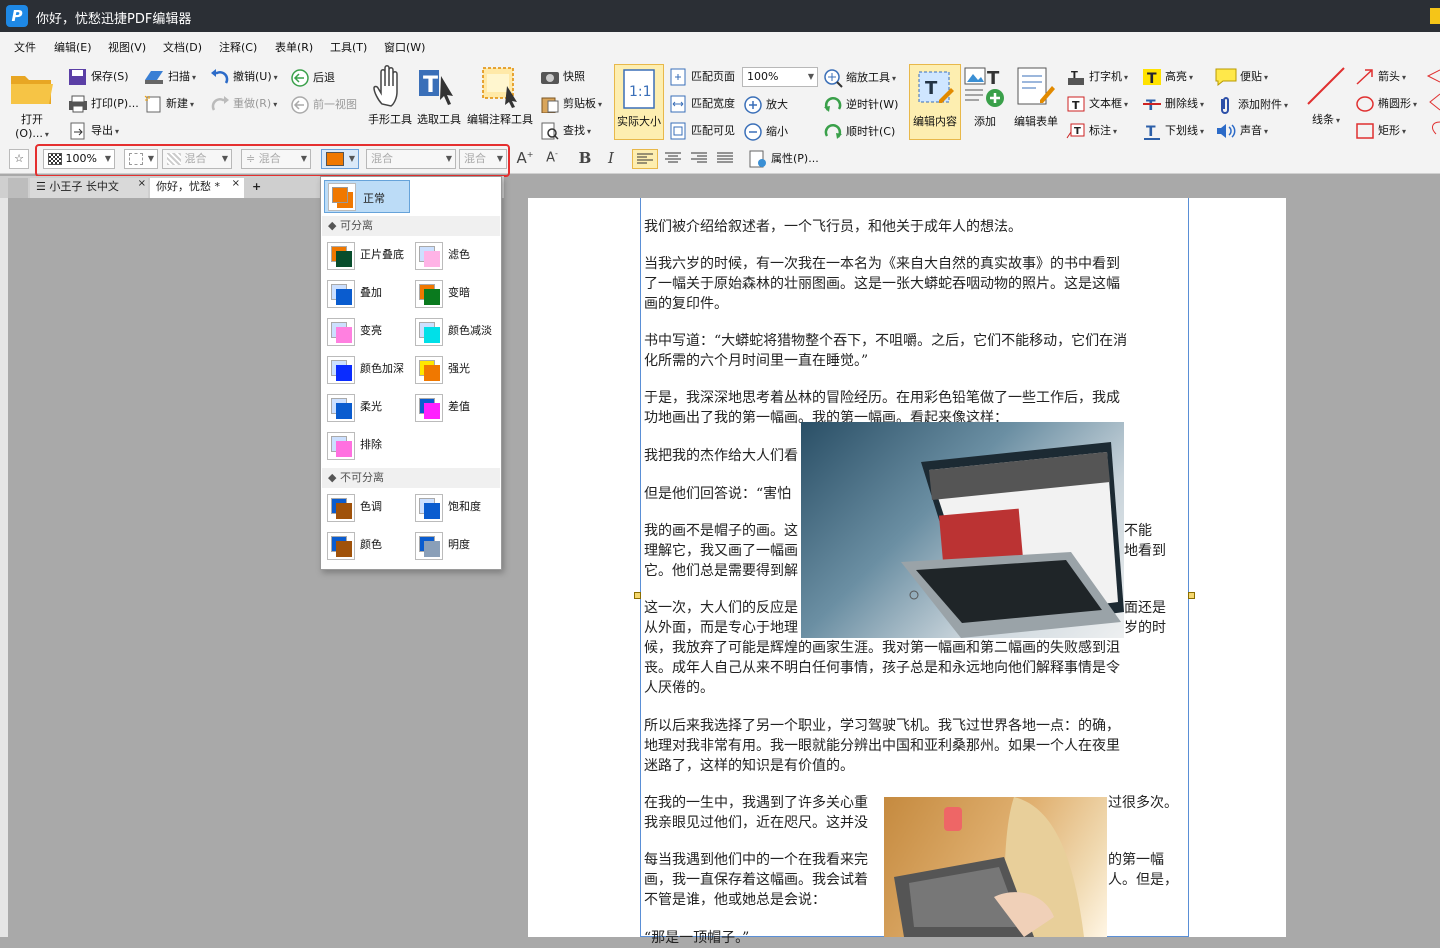 Image resolution: width=1440 pixels, height=948 pixels. Describe the element at coordinates (323, 105) in the screenshot. I see `previous-view-button: 前一视图` at that location.